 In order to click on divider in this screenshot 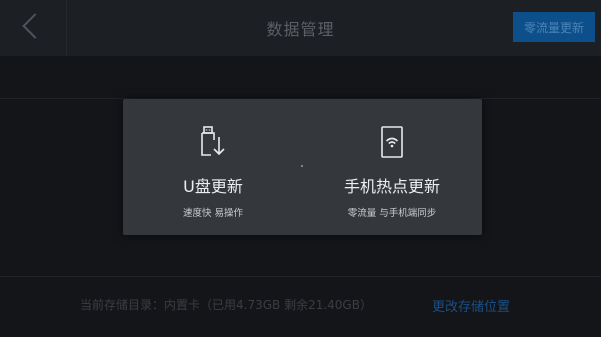, I will do `click(300, 276)`.